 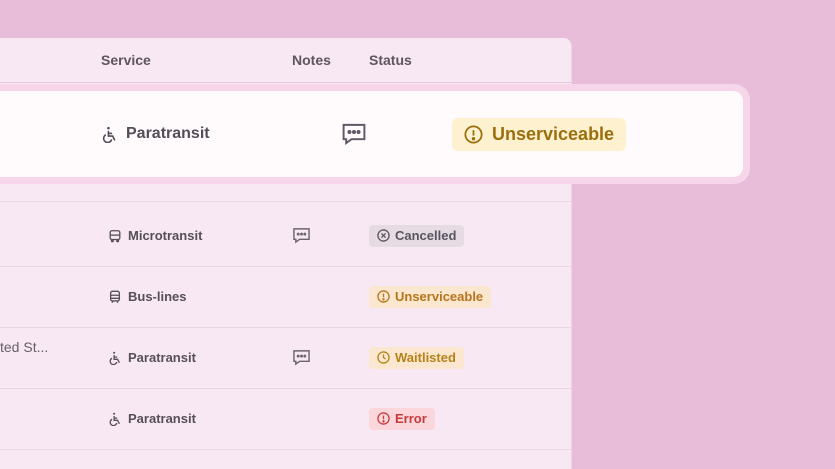 What do you see at coordinates (383, 357) in the screenshot?
I see `clock-icon` at bounding box center [383, 357].